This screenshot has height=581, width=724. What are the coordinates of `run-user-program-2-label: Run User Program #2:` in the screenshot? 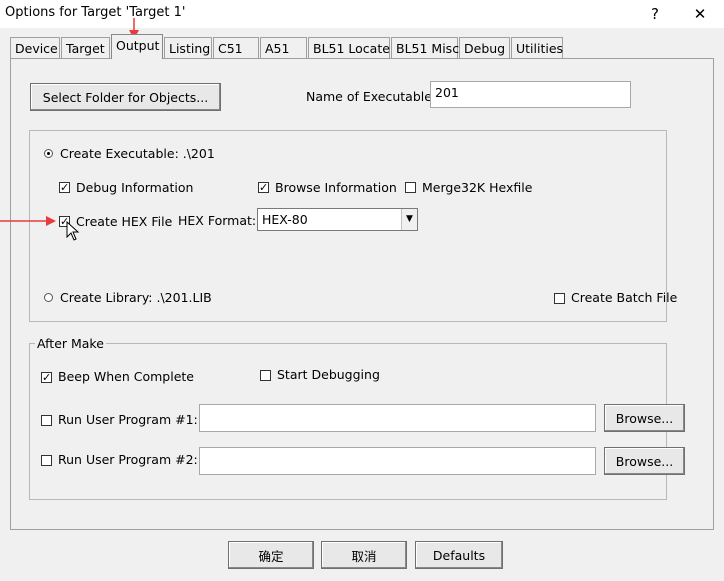 It's located at (128, 459).